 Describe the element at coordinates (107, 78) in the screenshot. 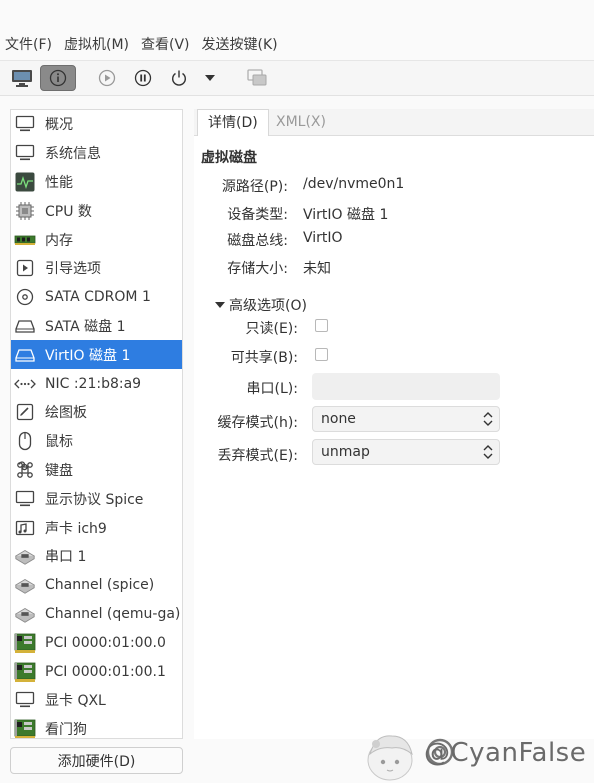

I see `run-button` at that location.